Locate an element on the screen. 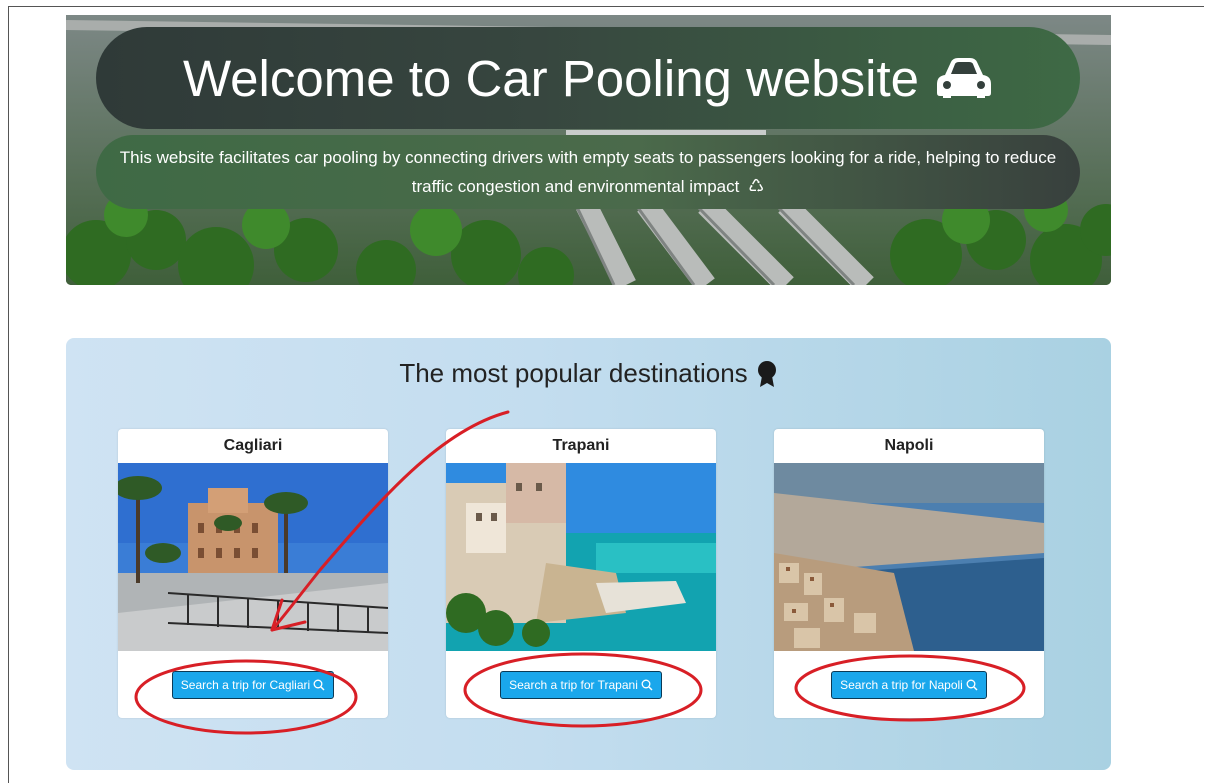 The width and height of the screenshot is (1205, 783). destination-card-napoli: Napoli Search a trip for Napoli is located at coordinates (909, 573).